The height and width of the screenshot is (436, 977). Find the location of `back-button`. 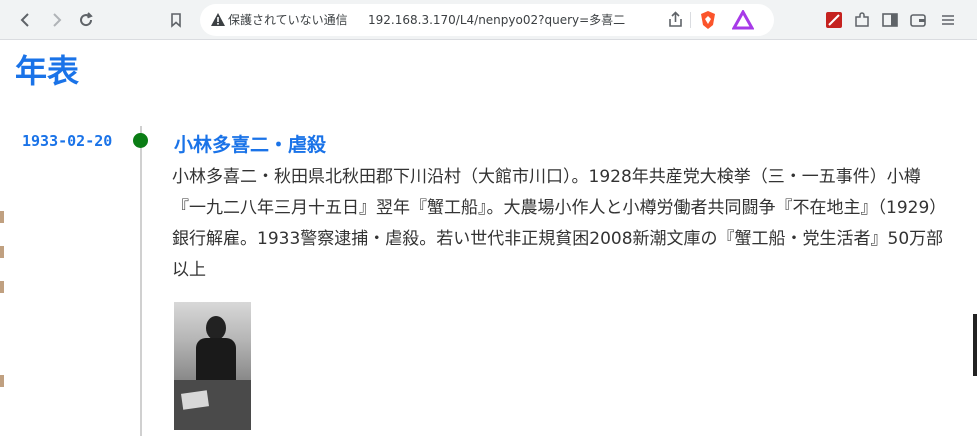

back-button is located at coordinates (26, 20).